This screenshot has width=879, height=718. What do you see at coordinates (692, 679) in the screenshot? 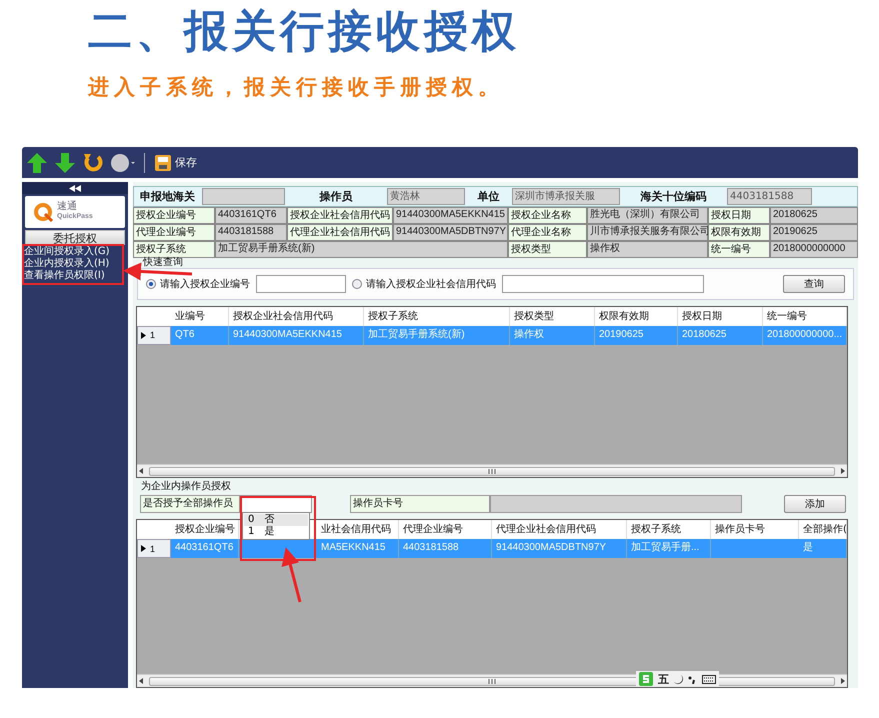
I see `punctuation-icon` at bounding box center [692, 679].